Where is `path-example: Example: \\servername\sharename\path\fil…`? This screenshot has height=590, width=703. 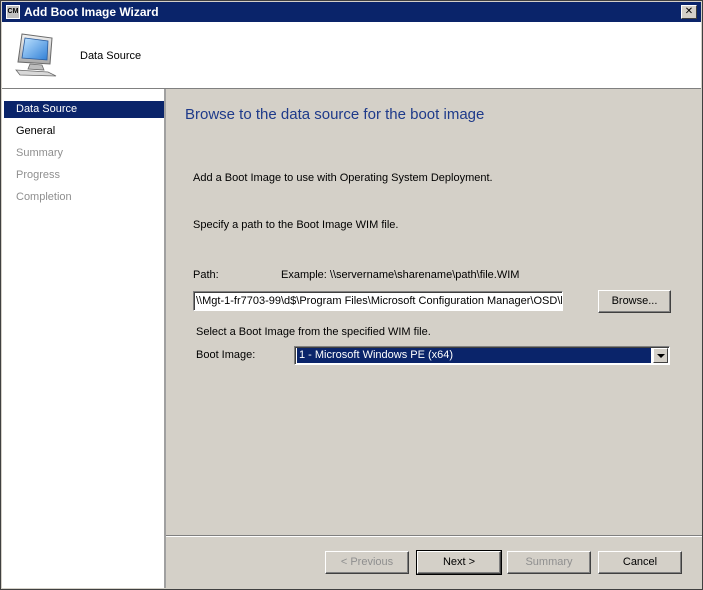 path-example: Example: \\servername\sharename\path\fil… is located at coordinates (400, 275).